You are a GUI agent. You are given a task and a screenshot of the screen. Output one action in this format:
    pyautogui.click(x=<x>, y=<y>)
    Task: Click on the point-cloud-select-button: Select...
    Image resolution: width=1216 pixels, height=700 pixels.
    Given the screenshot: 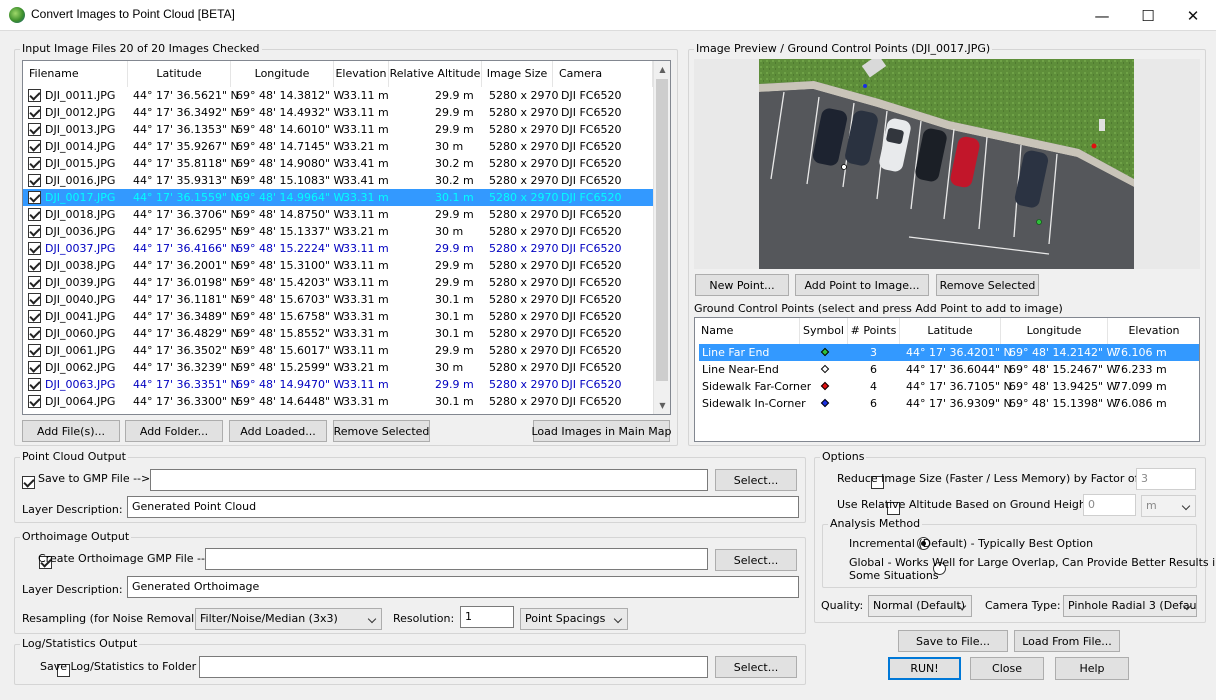 What is the action you would take?
    pyautogui.click(x=756, y=480)
    